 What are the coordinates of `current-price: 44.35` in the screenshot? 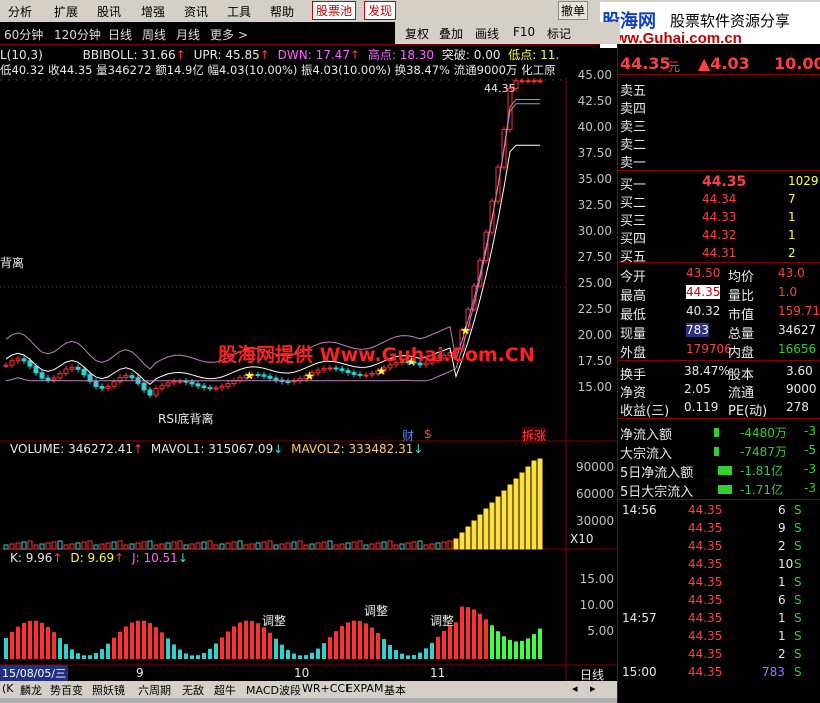 It's located at (645, 63).